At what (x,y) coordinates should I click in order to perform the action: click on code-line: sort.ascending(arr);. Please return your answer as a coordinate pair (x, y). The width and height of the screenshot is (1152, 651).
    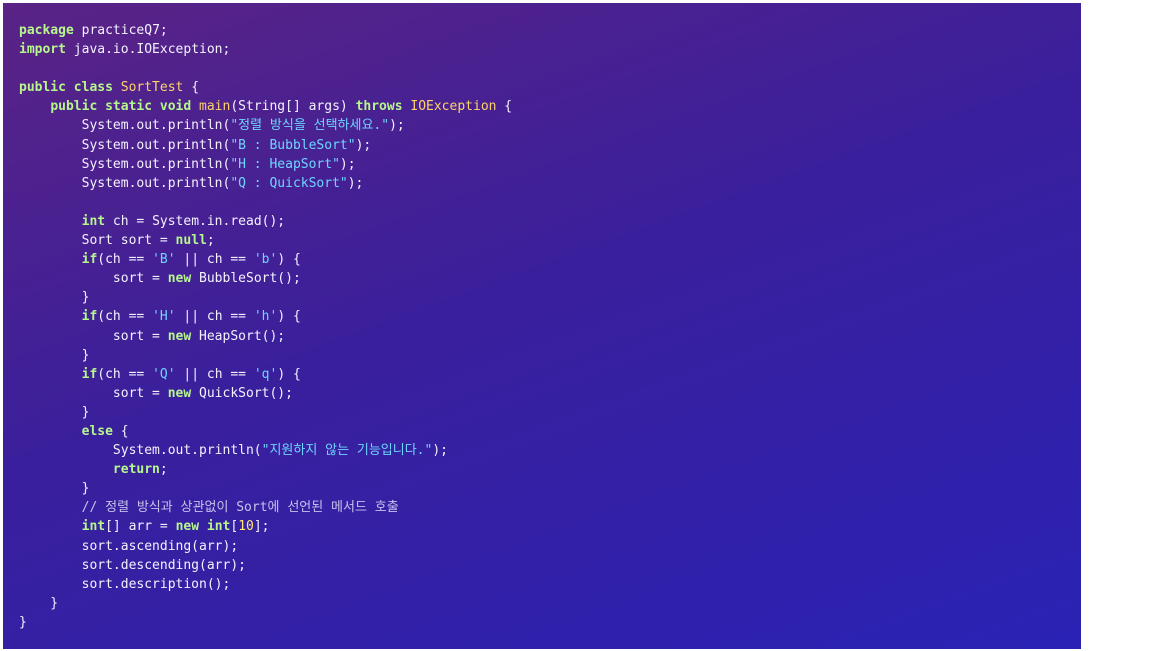
    Looking at the image, I should click on (550, 546).